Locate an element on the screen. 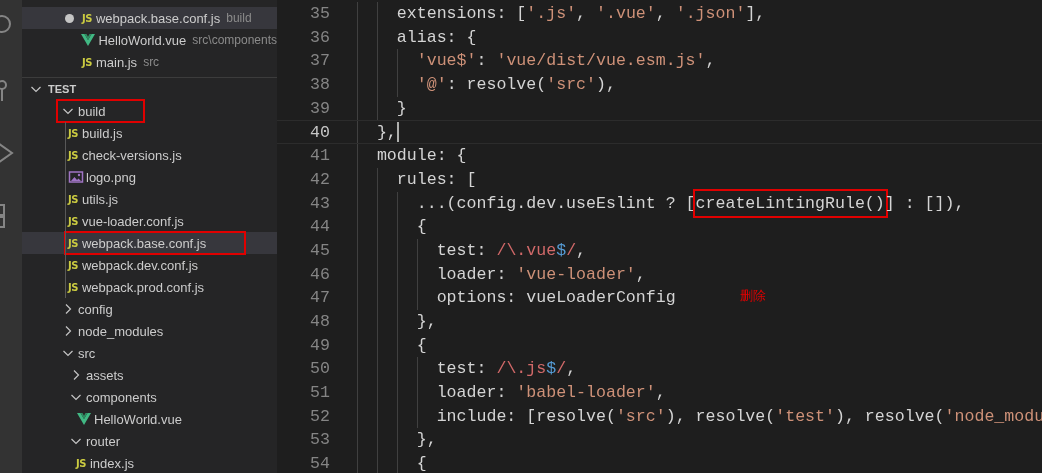 This screenshot has height=473, width=1042. line-number: 53 is located at coordinates (319, 440).